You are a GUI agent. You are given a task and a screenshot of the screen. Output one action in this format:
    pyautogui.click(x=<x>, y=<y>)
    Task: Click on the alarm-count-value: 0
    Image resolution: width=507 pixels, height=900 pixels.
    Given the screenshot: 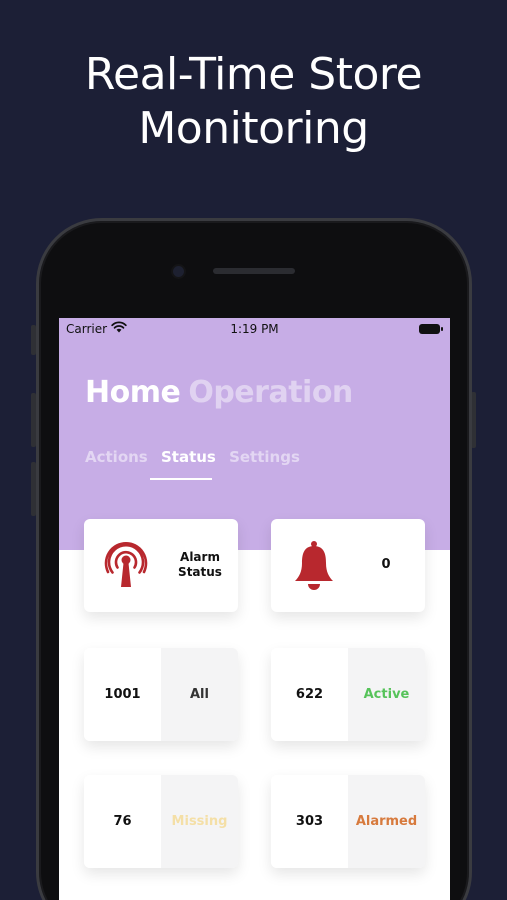 What is the action you would take?
    pyautogui.click(x=386, y=564)
    